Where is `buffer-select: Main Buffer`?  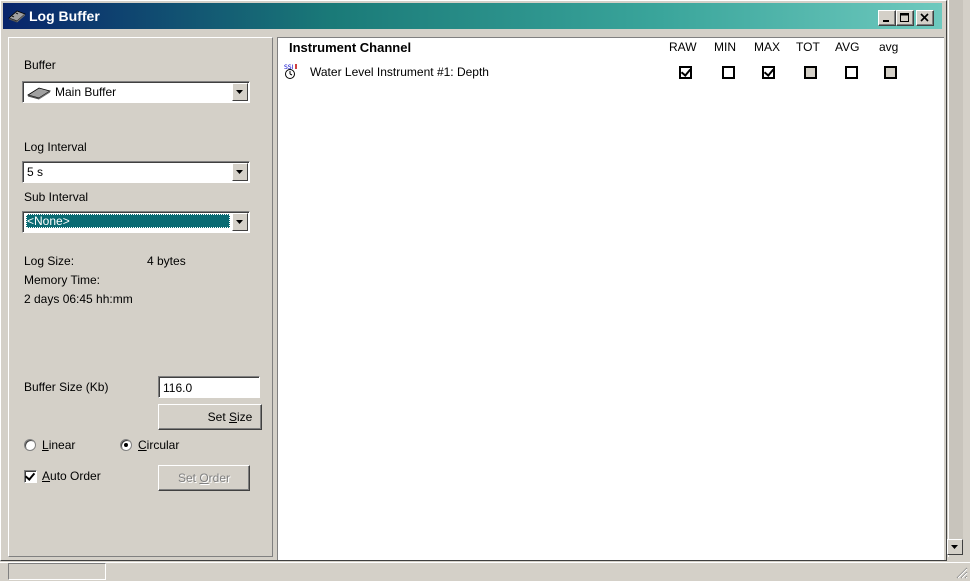 buffer-select: Main Buffer is located at coordinates (136, 92).